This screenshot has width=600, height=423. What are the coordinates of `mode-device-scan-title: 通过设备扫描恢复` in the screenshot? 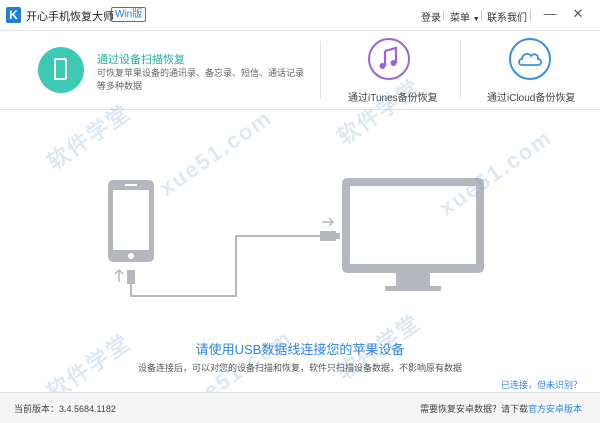 It's located at (141, 60).